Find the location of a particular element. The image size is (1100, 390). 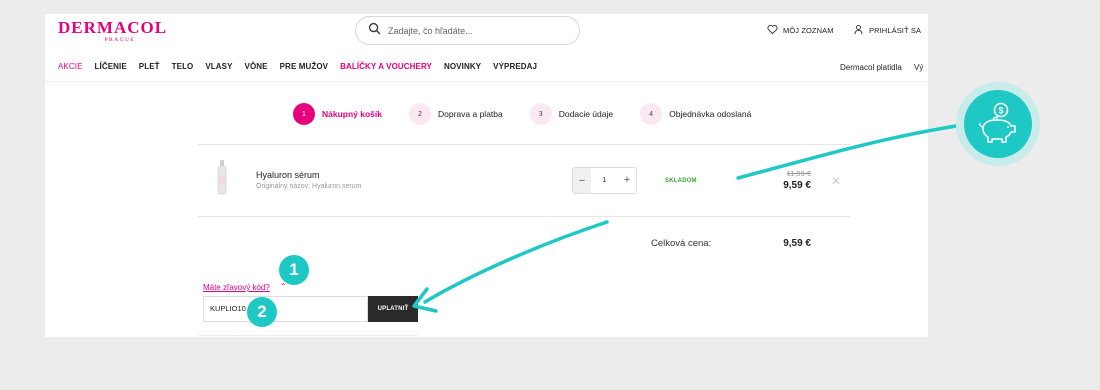

login-link: PRIHLÁSIŤ SA is located at coordinates (887, 30).